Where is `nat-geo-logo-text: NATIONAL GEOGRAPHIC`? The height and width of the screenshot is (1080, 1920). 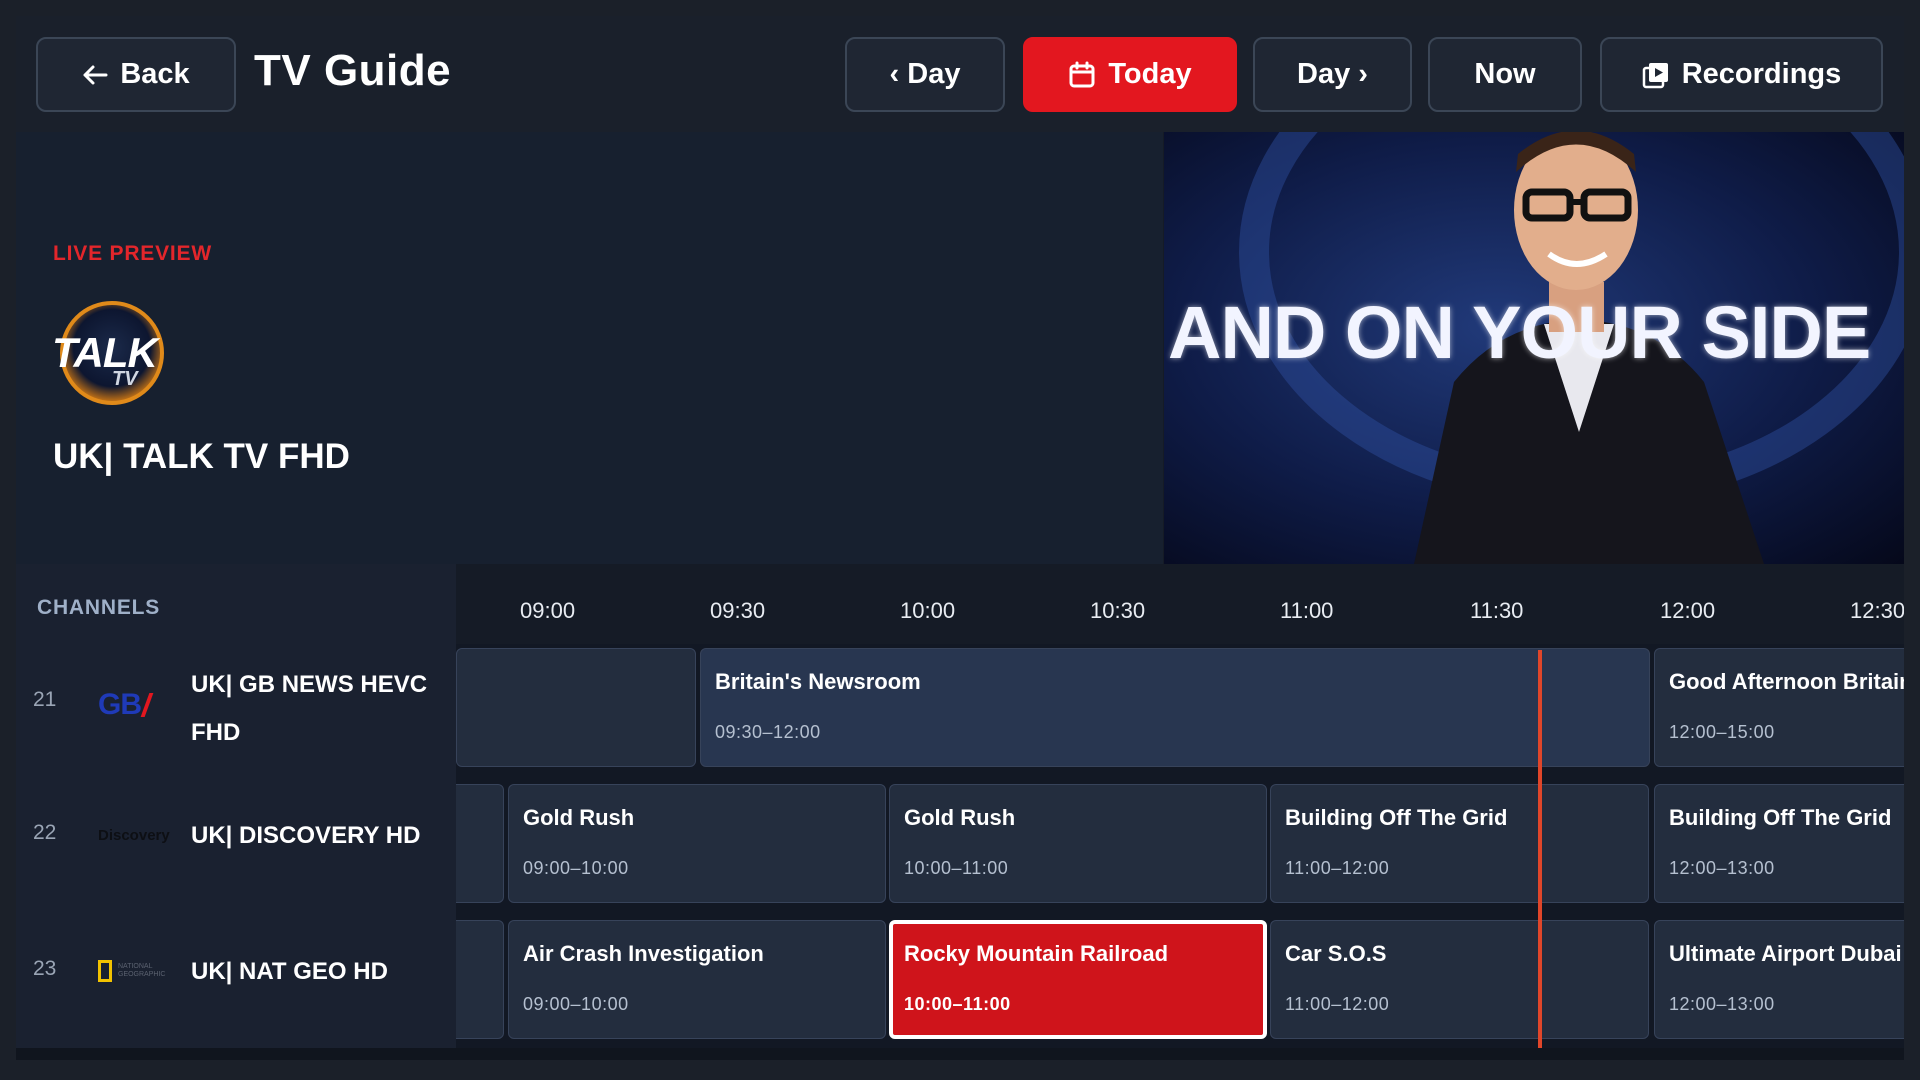 nat-geo-logo-text: NATIONAL GEOGRAPHIC is located at coordinates (142, 970).